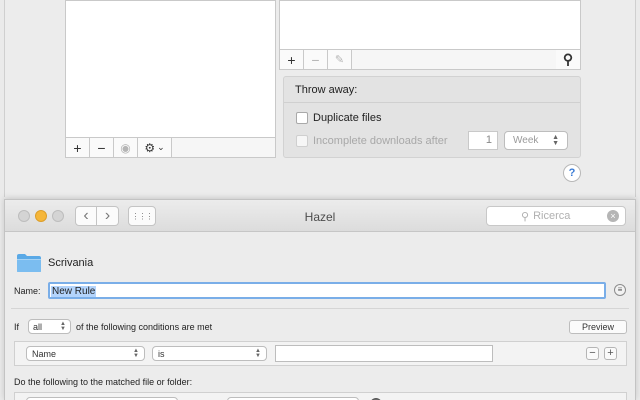 The height and width of the screenshot is (400, 640). What do you see at coordinates (102, 147) in the screenshot?
I see `remove-folder-button: −` at bounding box center [102, 147].